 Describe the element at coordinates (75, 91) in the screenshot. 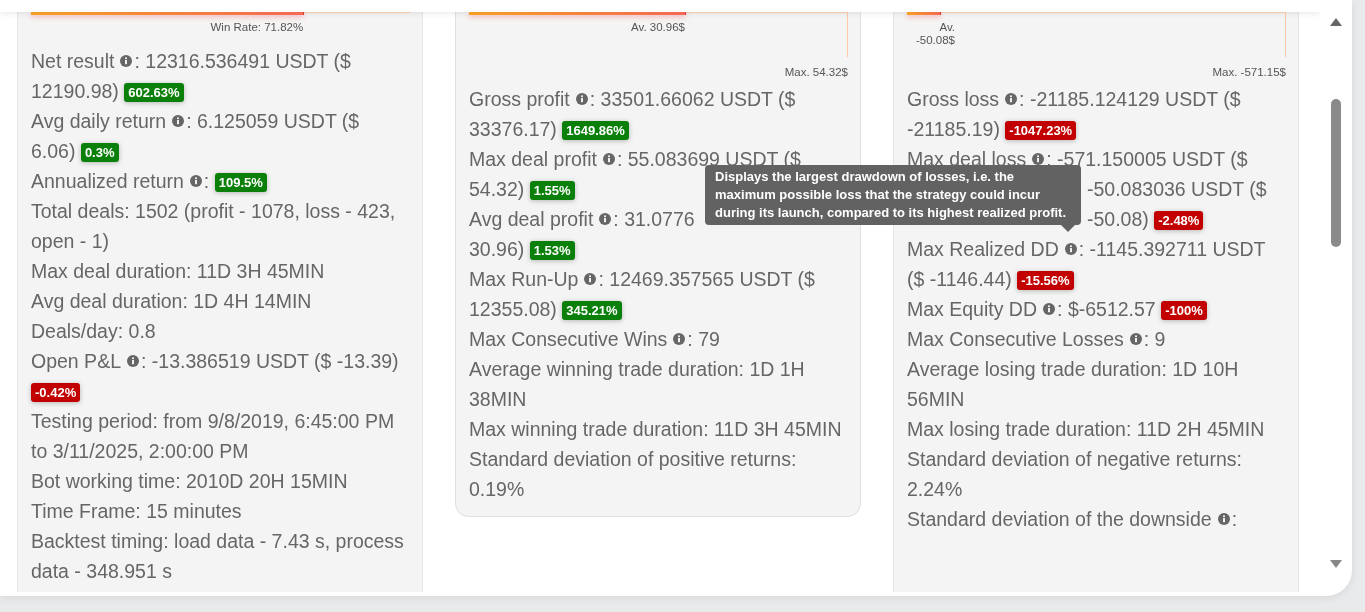

I see `stat-value: 12190.98)` at that location.